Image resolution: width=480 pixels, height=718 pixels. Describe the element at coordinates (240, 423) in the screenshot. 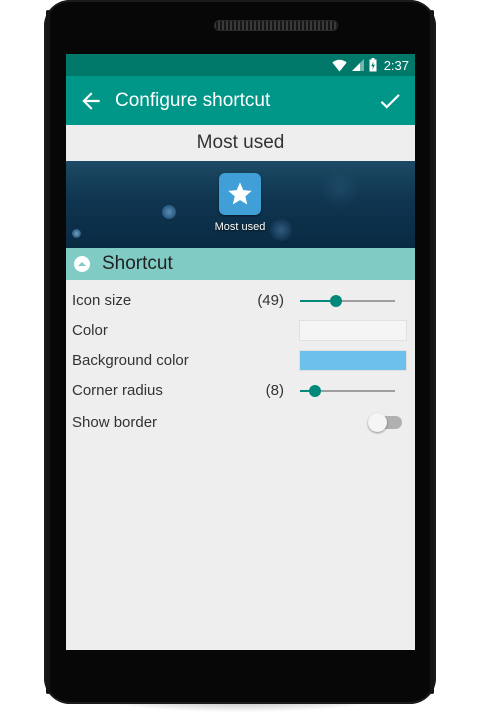

I see `show-border-row: Show border` at that location.